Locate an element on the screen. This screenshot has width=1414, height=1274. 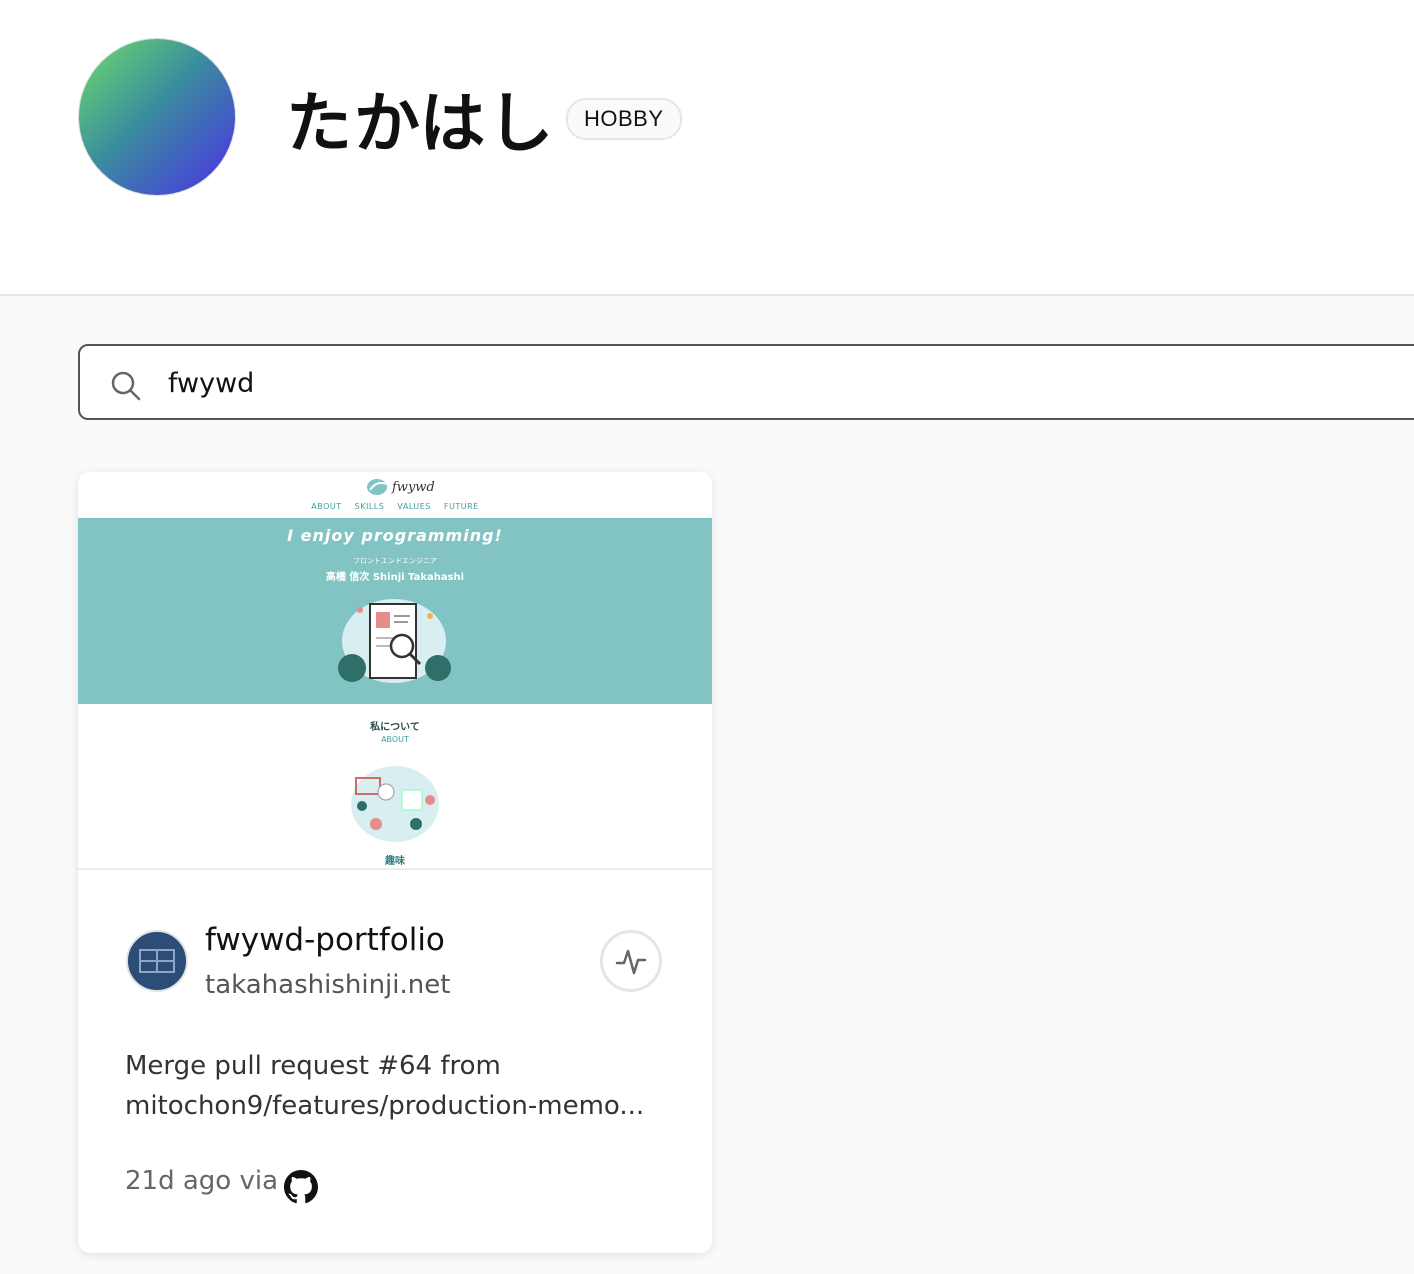
hobby-illustration-icon is located at coordinates (395, 804).